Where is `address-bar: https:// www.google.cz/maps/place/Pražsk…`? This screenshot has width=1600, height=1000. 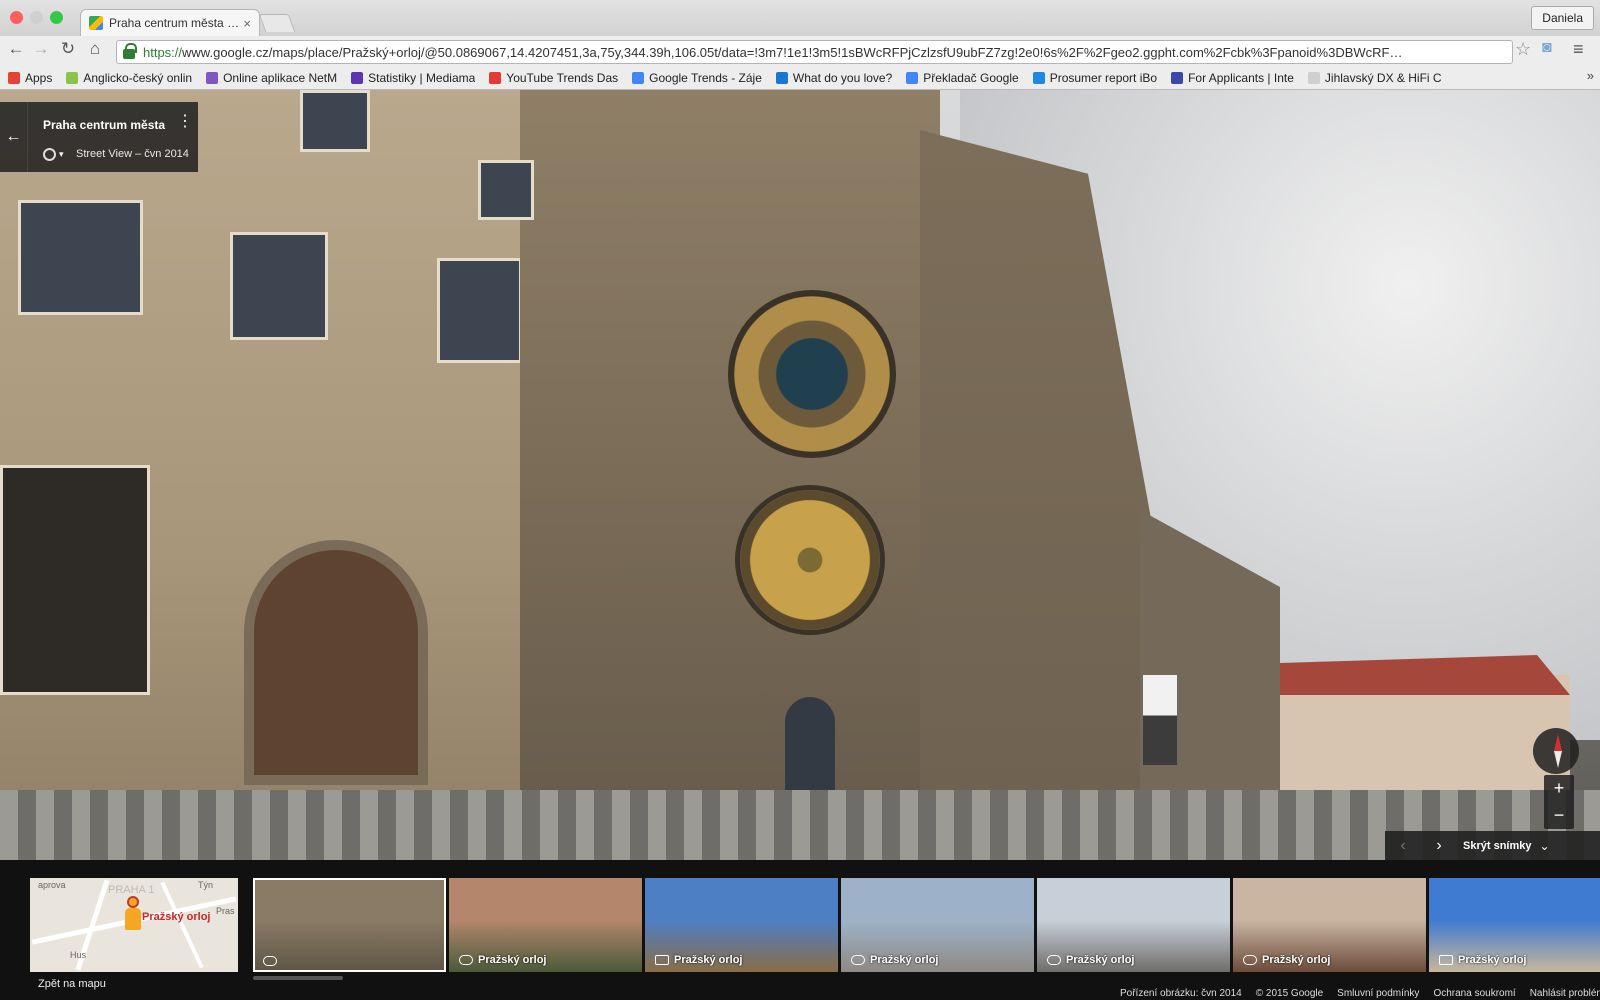
address-bar: https:// www.google.cz/maps/place/Pražsk… is located at coordinates (814, 52).